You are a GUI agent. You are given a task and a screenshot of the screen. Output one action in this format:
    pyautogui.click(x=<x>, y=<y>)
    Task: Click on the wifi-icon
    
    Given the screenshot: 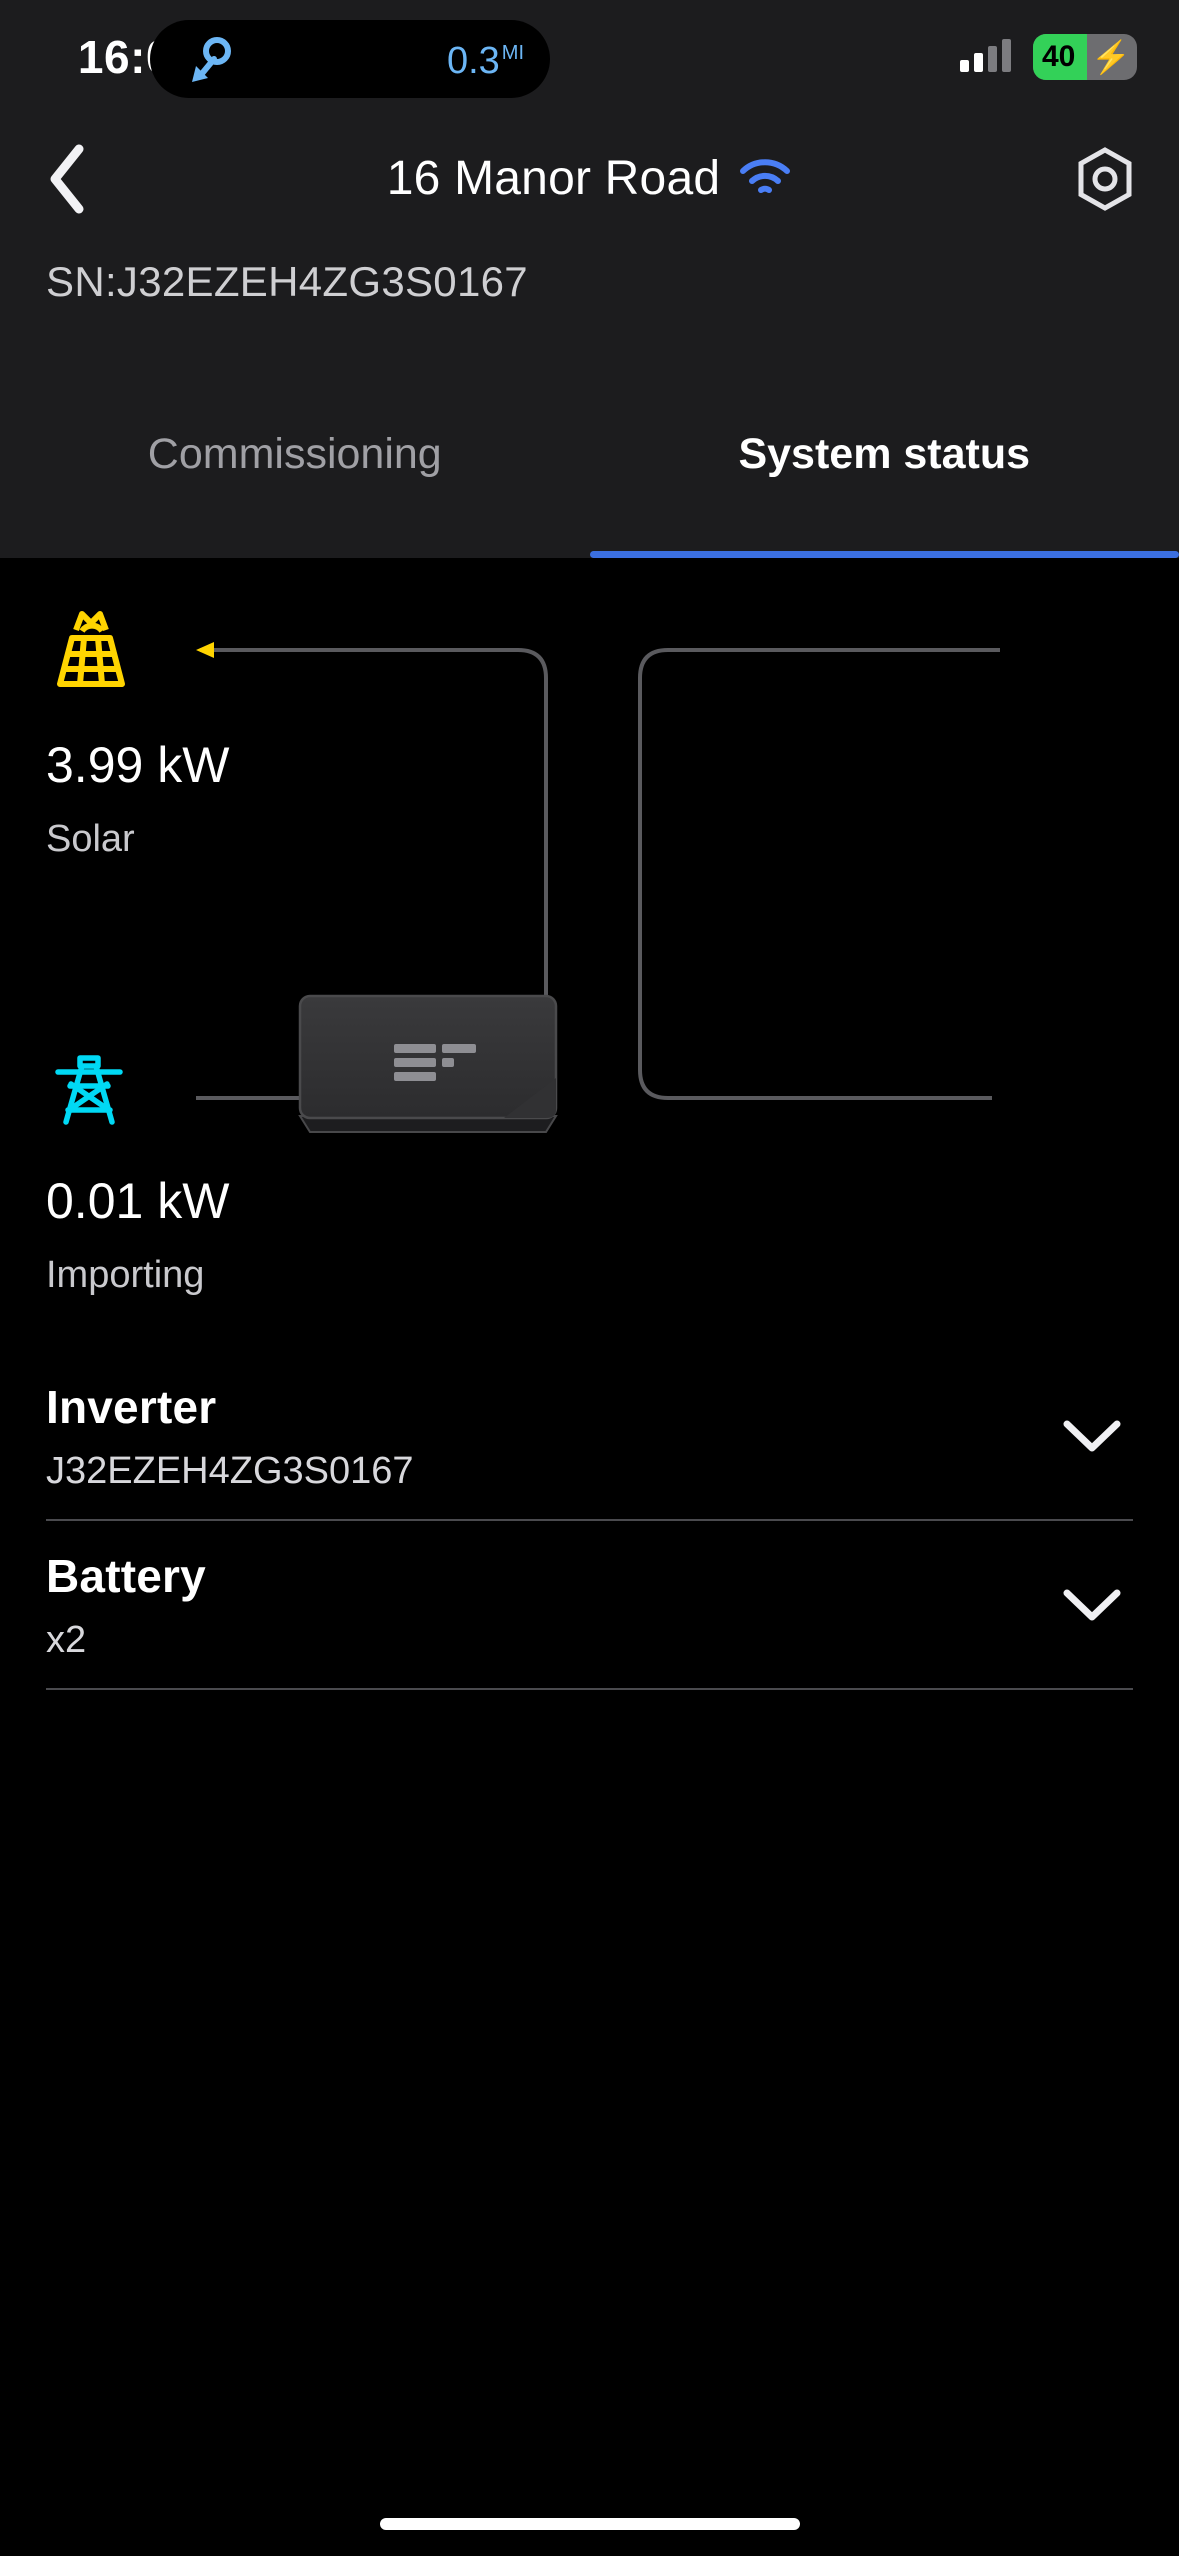 What is the action you would take?
    pyautogui.click(x=765, y=176)
    